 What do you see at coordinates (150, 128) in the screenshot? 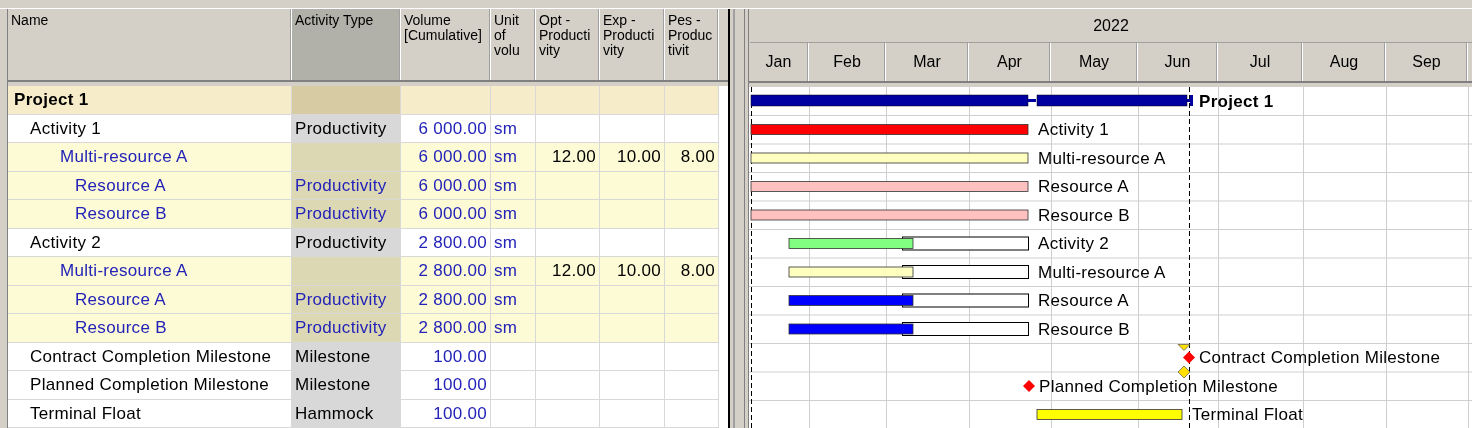
I see `name-cell: Activity 1` at bounding box center [150, 128].